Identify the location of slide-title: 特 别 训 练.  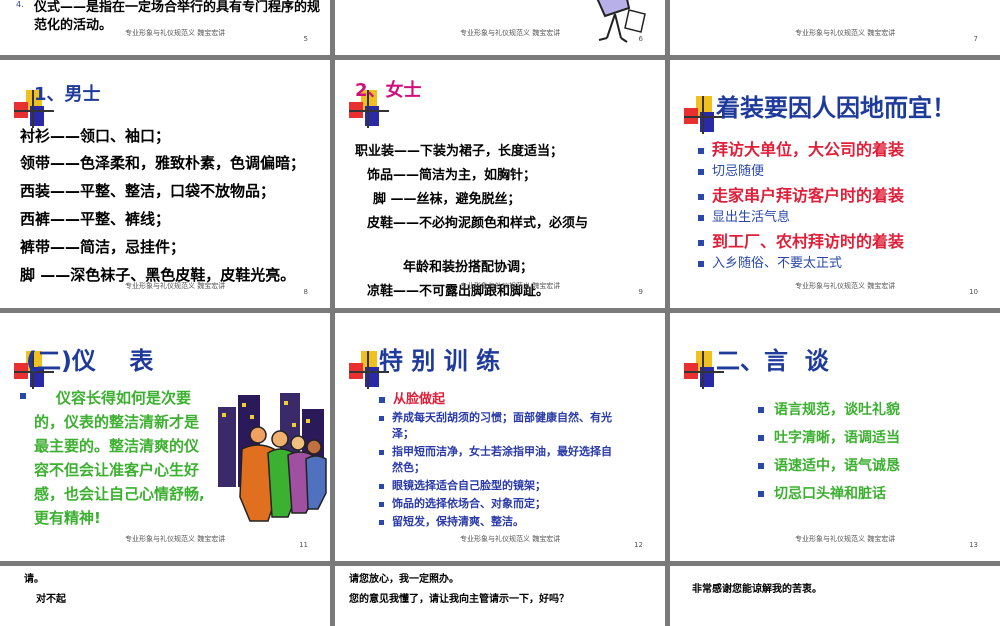
(440, 361).